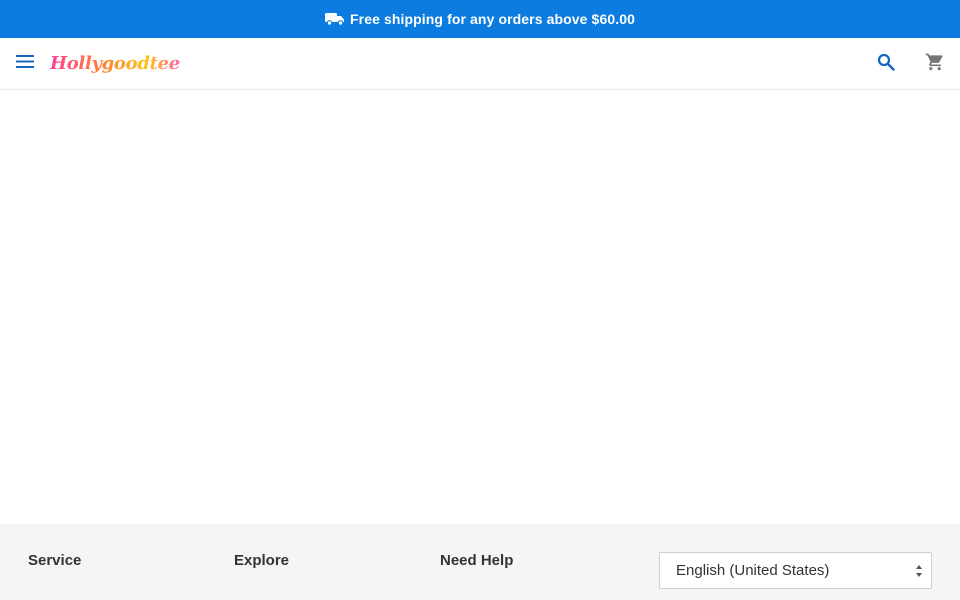 The image size is (960, 600). I want to click on language-select-value: English (United States), so click(753, 570).